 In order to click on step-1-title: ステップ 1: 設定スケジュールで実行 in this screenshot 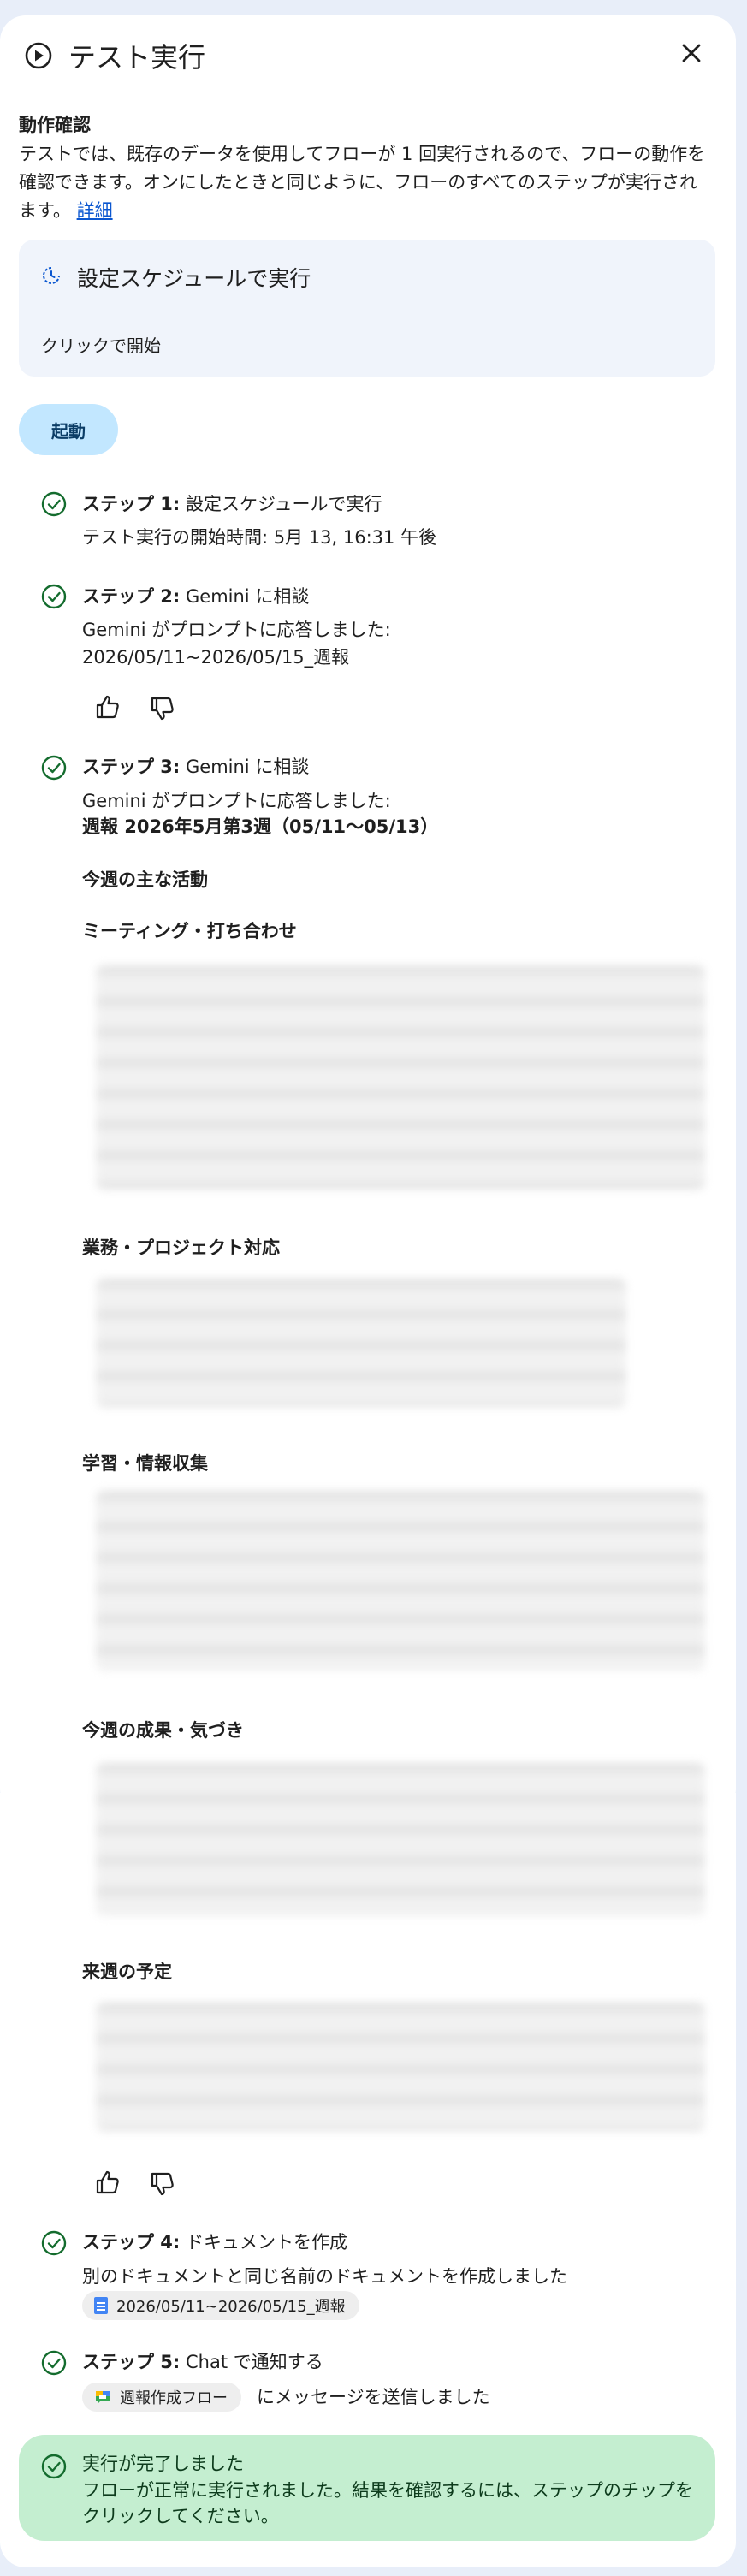, I will do `click(232, 503)`.